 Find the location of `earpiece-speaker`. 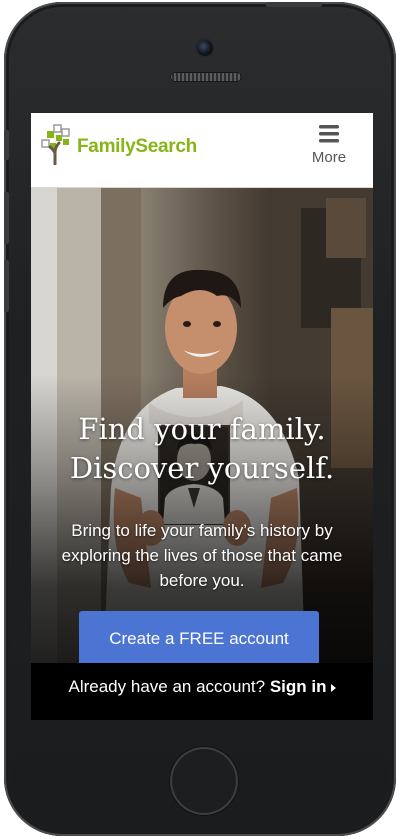

earpiece-speaker is located at coordinates (206, 77).